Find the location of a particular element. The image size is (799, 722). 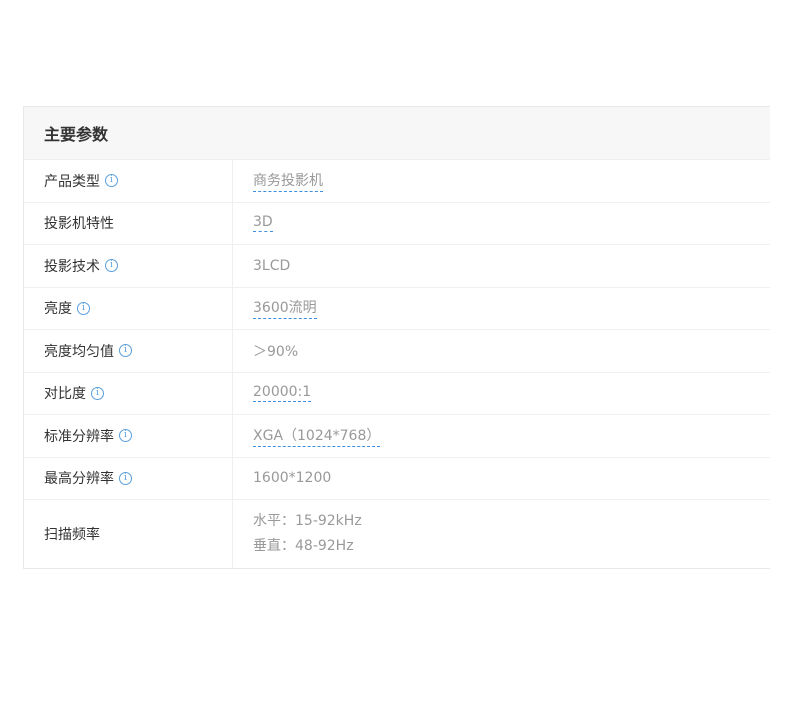

spec-value-text: 3LCD is located at coordinates (272, 265).